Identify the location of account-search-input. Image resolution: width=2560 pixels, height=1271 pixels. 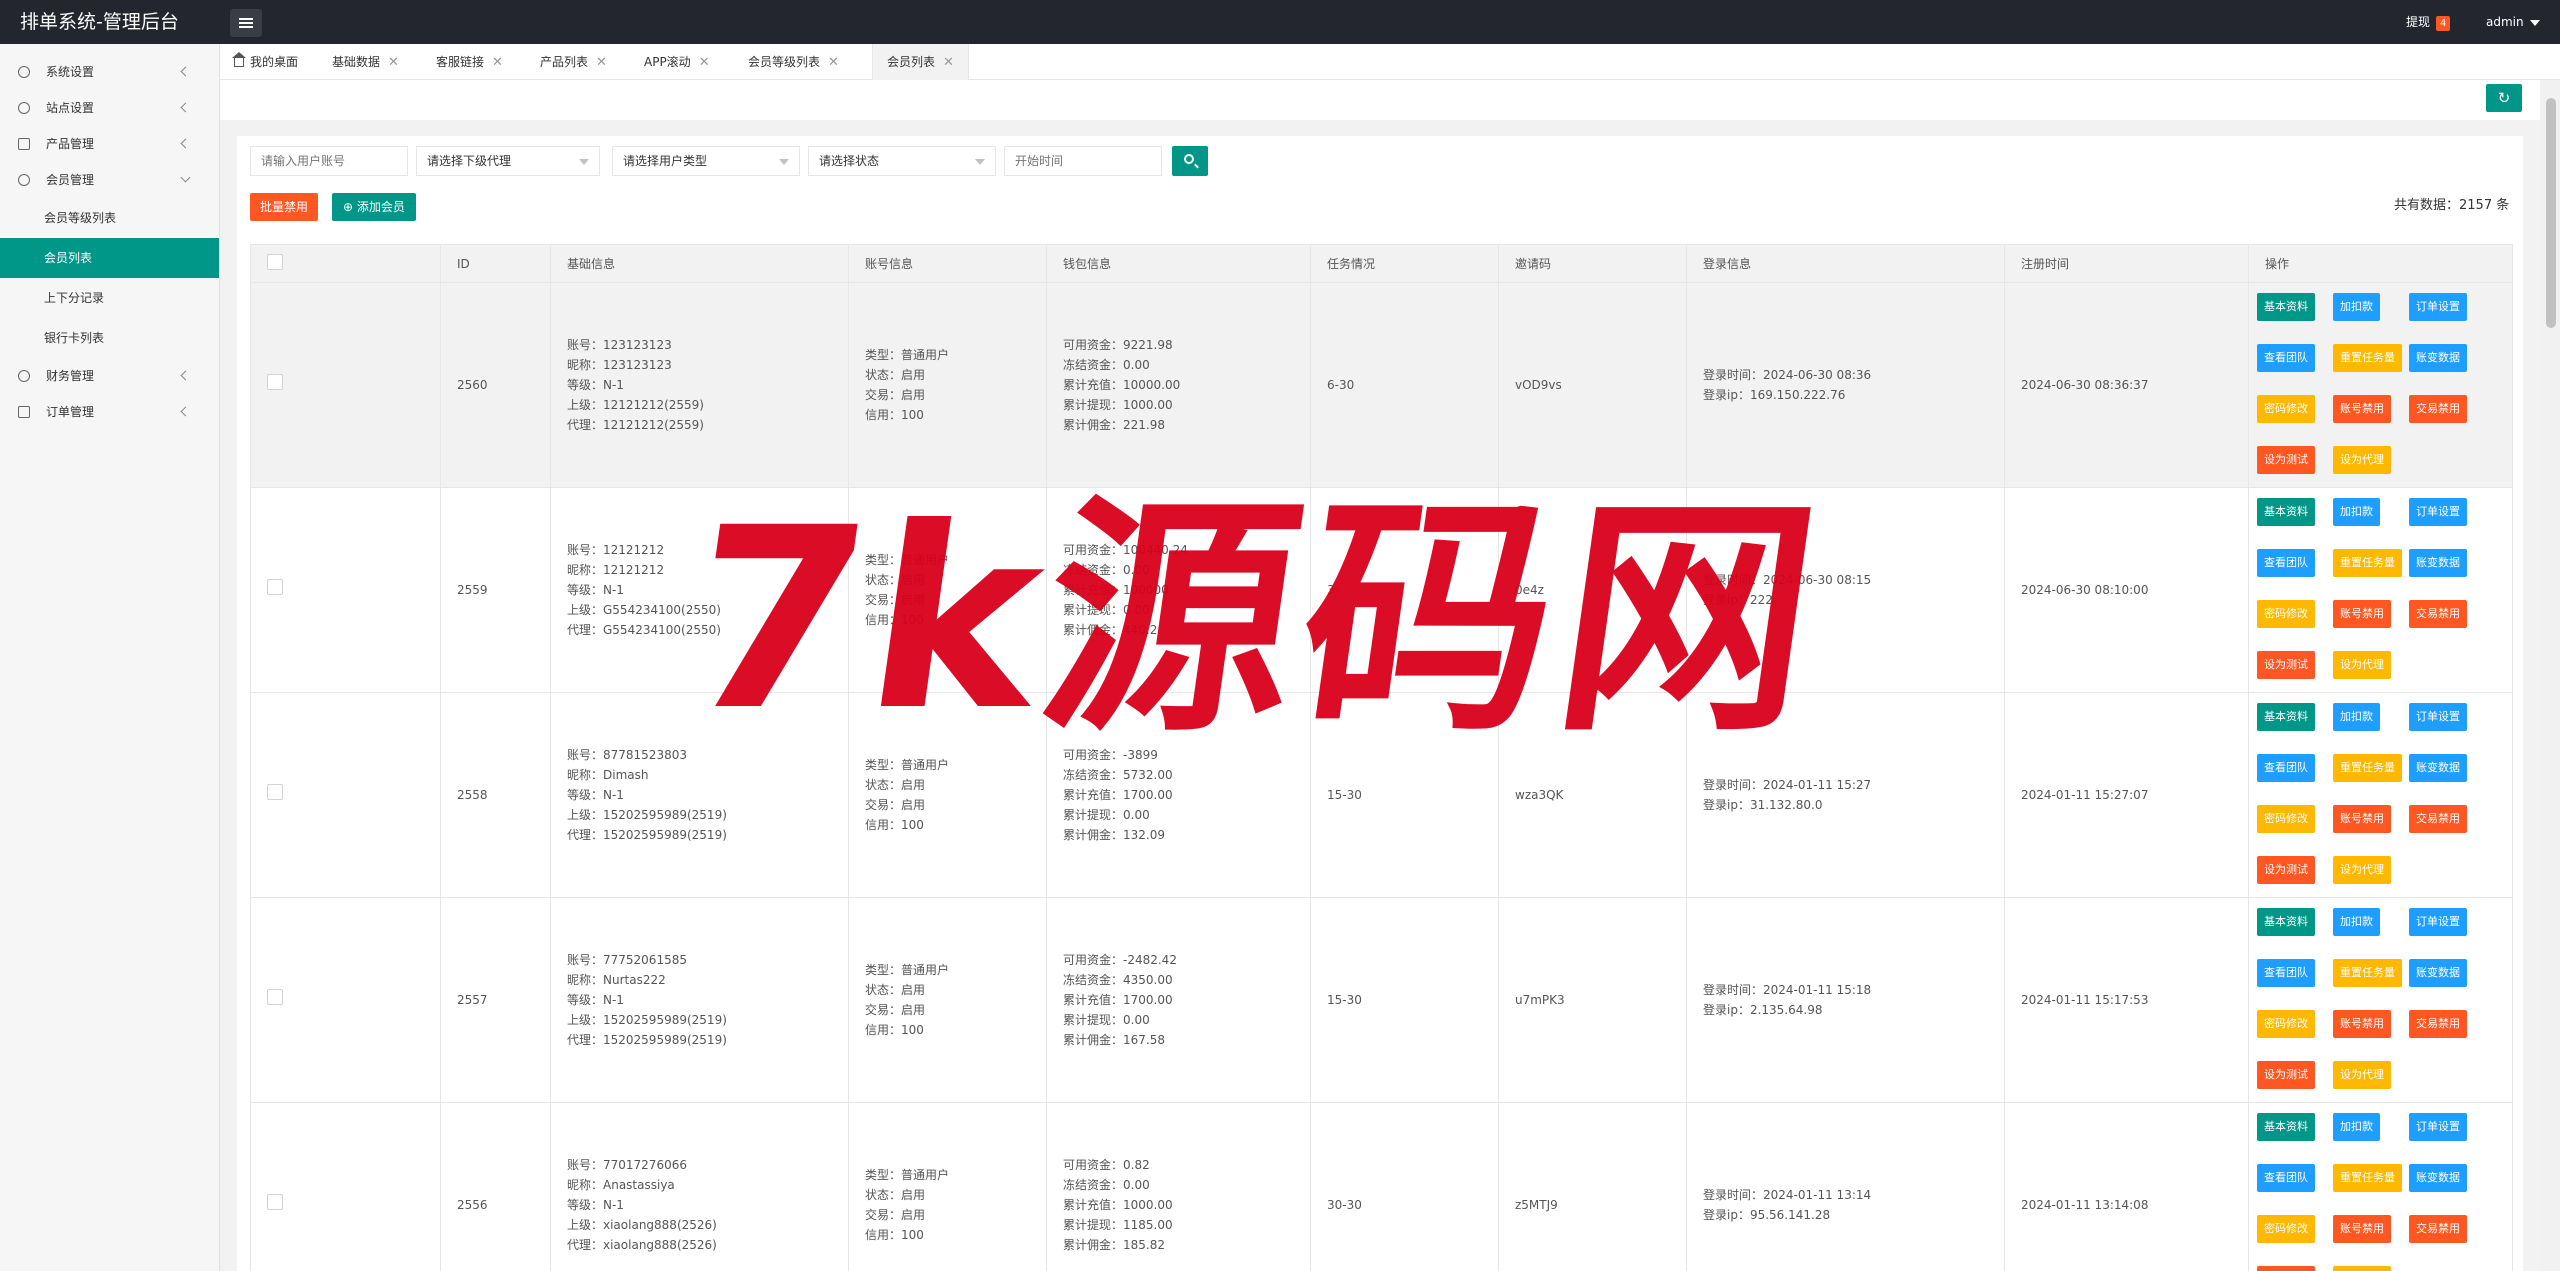
(329, 161).